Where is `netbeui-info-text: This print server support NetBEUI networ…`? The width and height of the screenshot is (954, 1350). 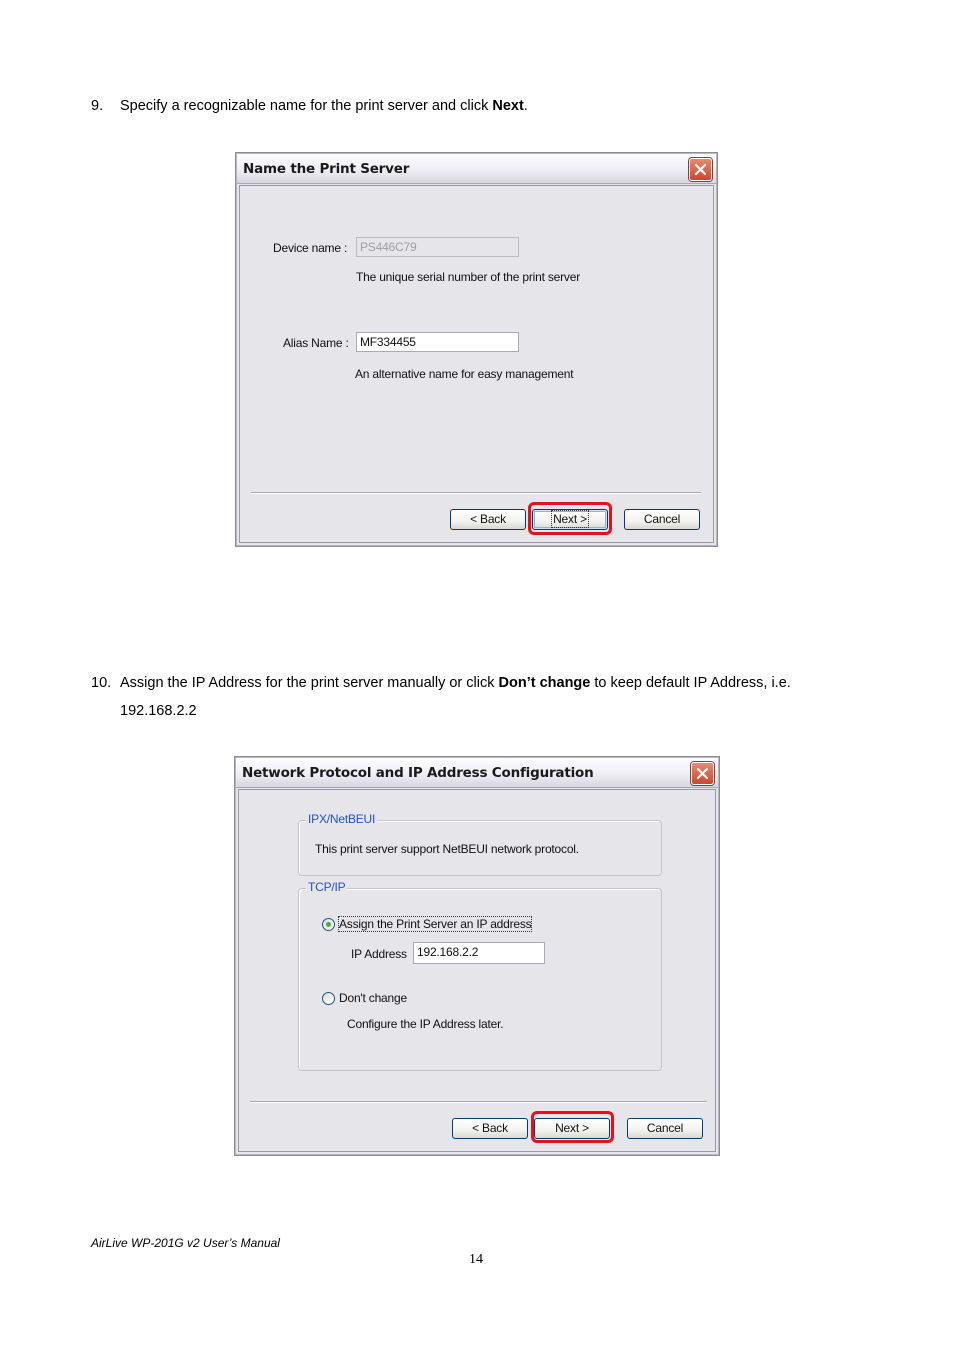
netbeui-info-text: This print server support NetBEUI networ… is located at coordinates (447, 849).